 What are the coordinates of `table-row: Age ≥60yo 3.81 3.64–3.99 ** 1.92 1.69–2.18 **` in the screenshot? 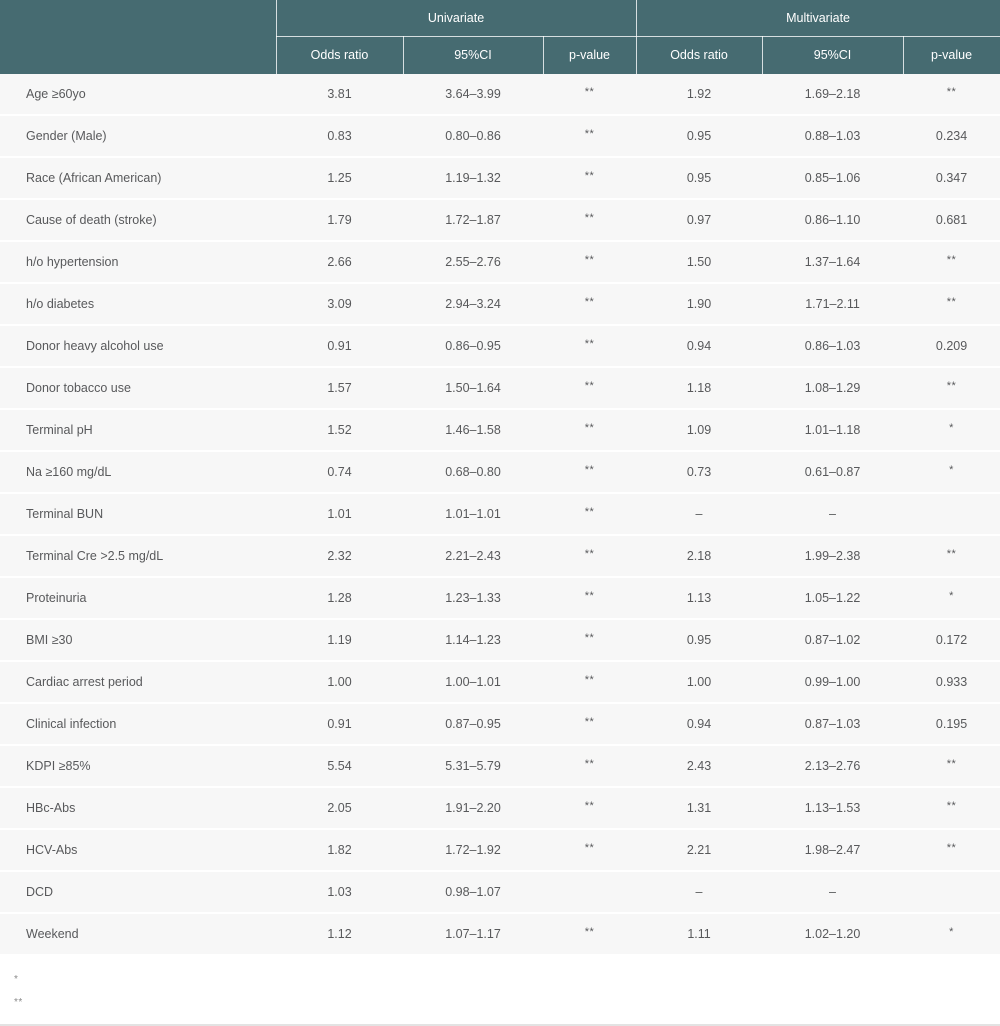 It's located at (500, 95).